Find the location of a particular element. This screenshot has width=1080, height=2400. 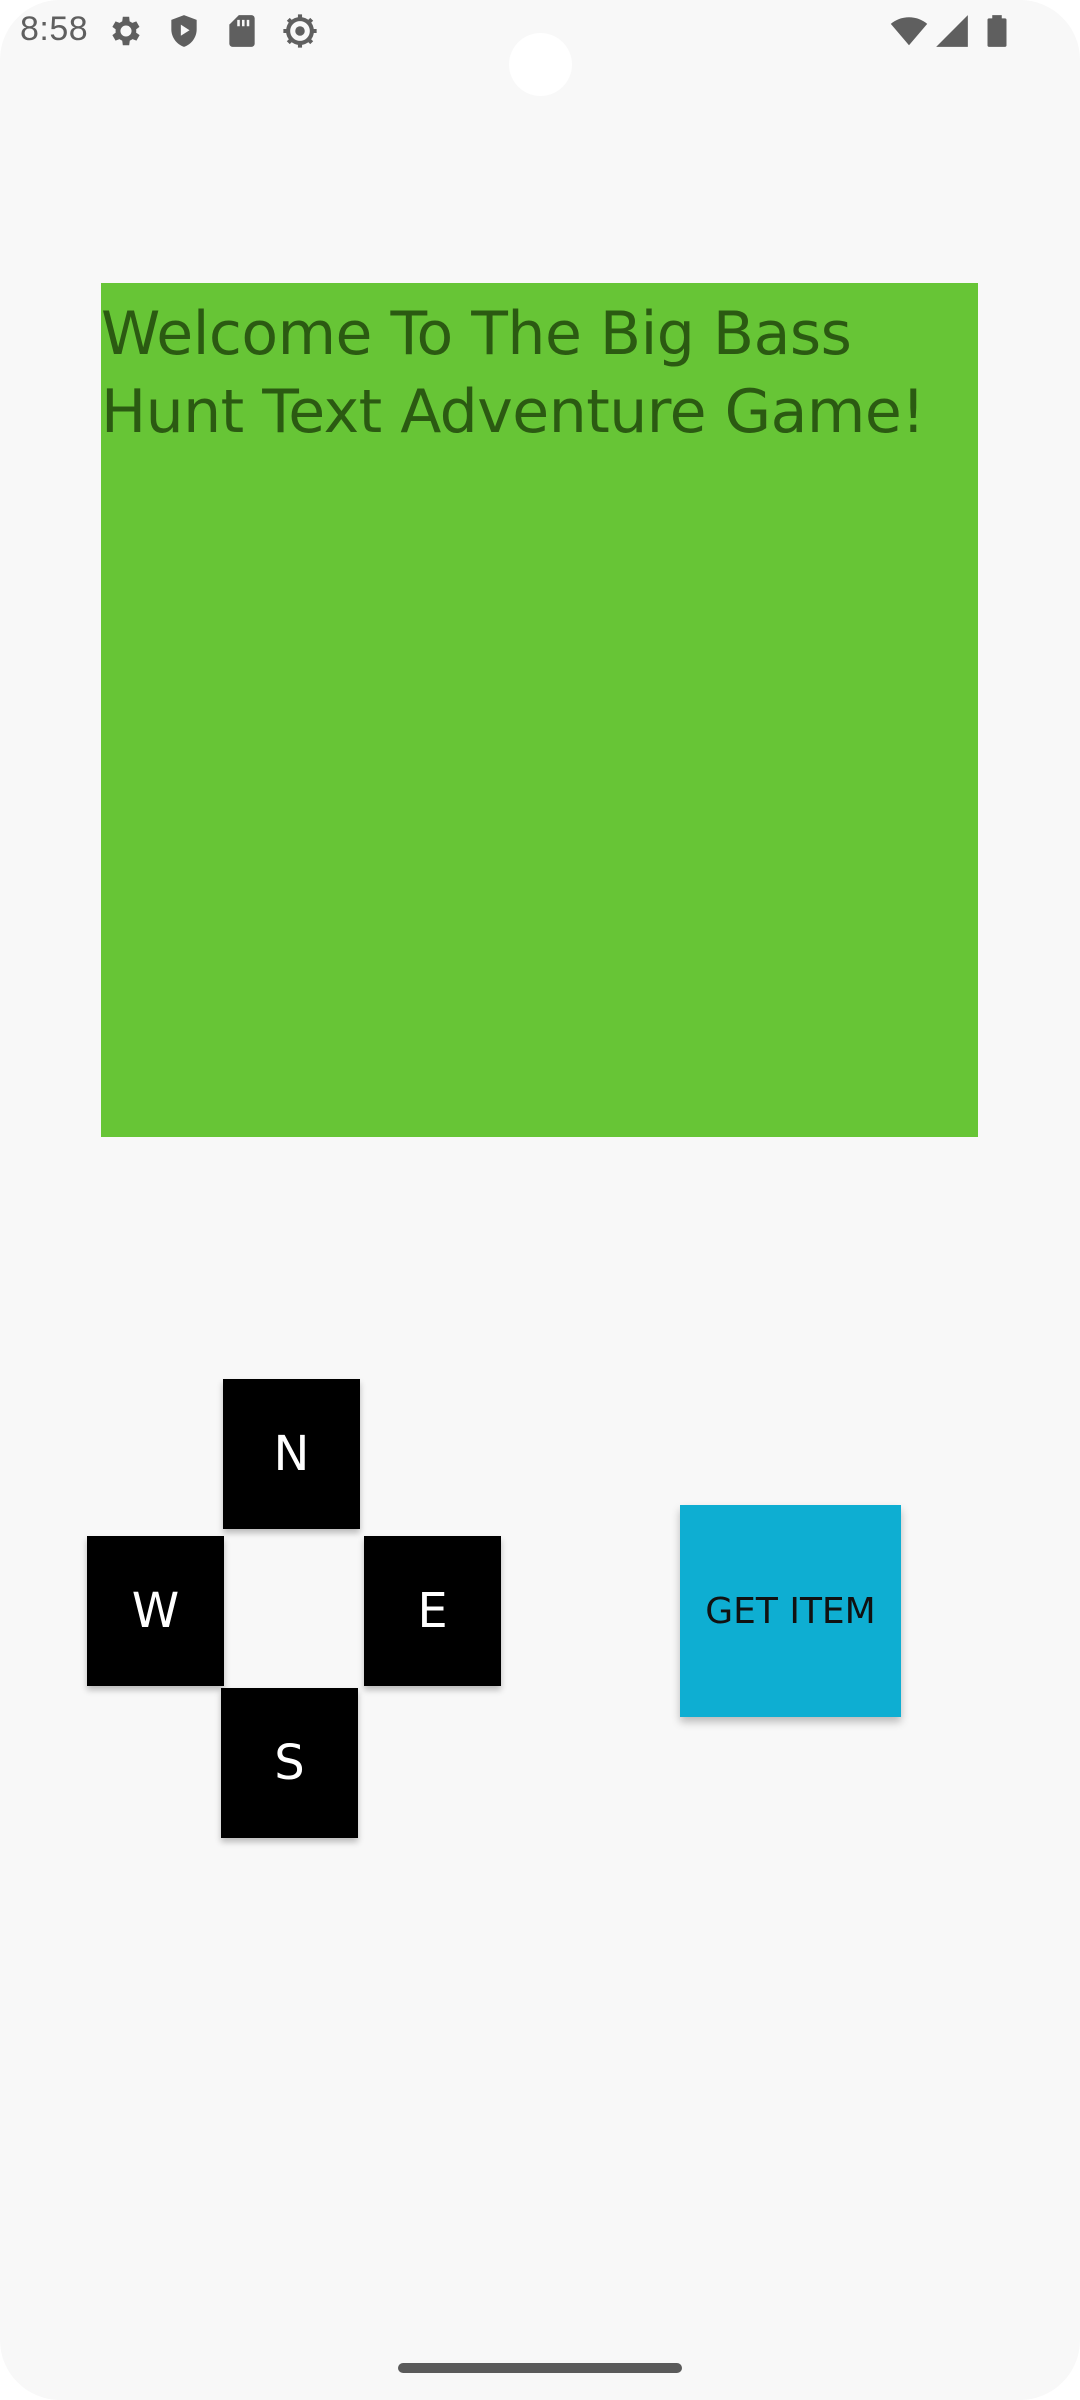

cellular-signal-icon is located at coordinates (952, 31).